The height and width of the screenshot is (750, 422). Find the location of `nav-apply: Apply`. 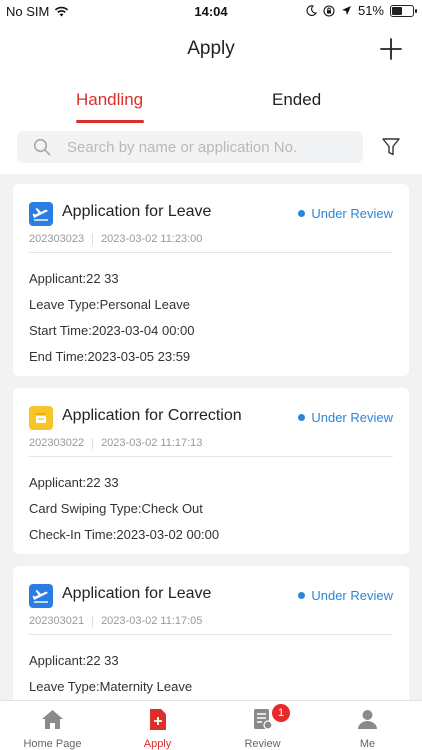

nav-apply: Apply is located at coordinates (157, 725).